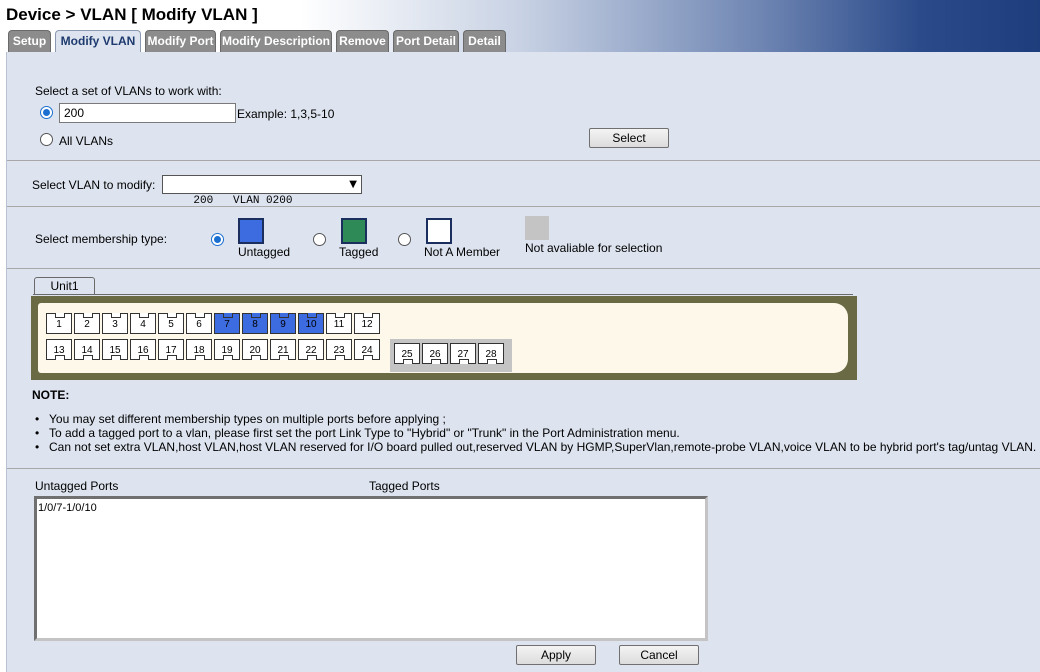  What do you see at coordinates (462, 252) in the screenshot?
I see `not-member-label: Not A Member` at bounding box center [462, 252].